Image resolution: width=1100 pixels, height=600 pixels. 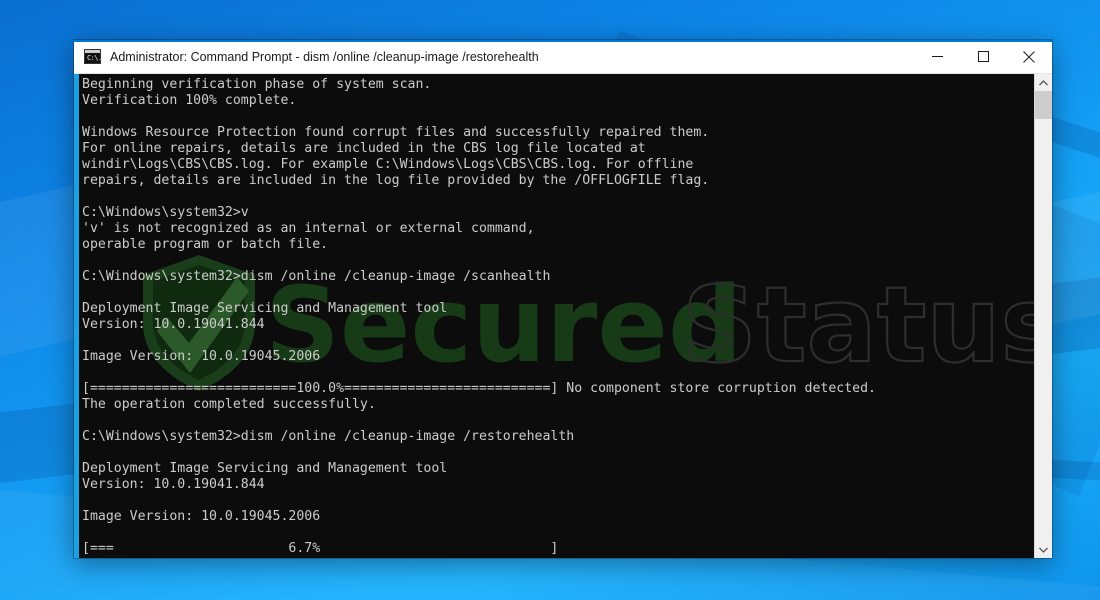 I want to click on terminal-line: Verification 100% complete., so click(x=189, y=100).